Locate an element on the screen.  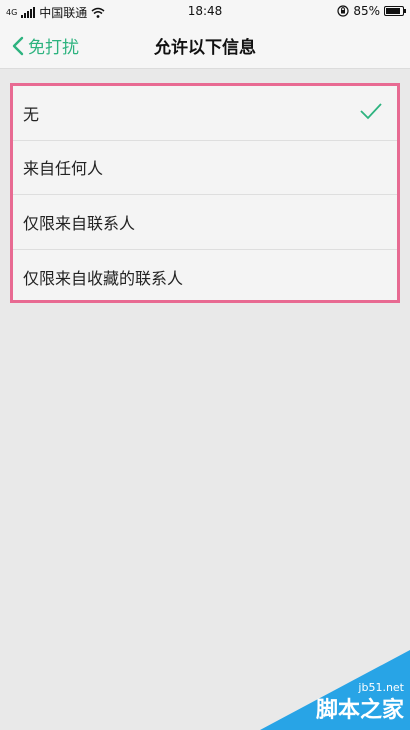
rotation-lock-icon is located at coordinates (343, 11).